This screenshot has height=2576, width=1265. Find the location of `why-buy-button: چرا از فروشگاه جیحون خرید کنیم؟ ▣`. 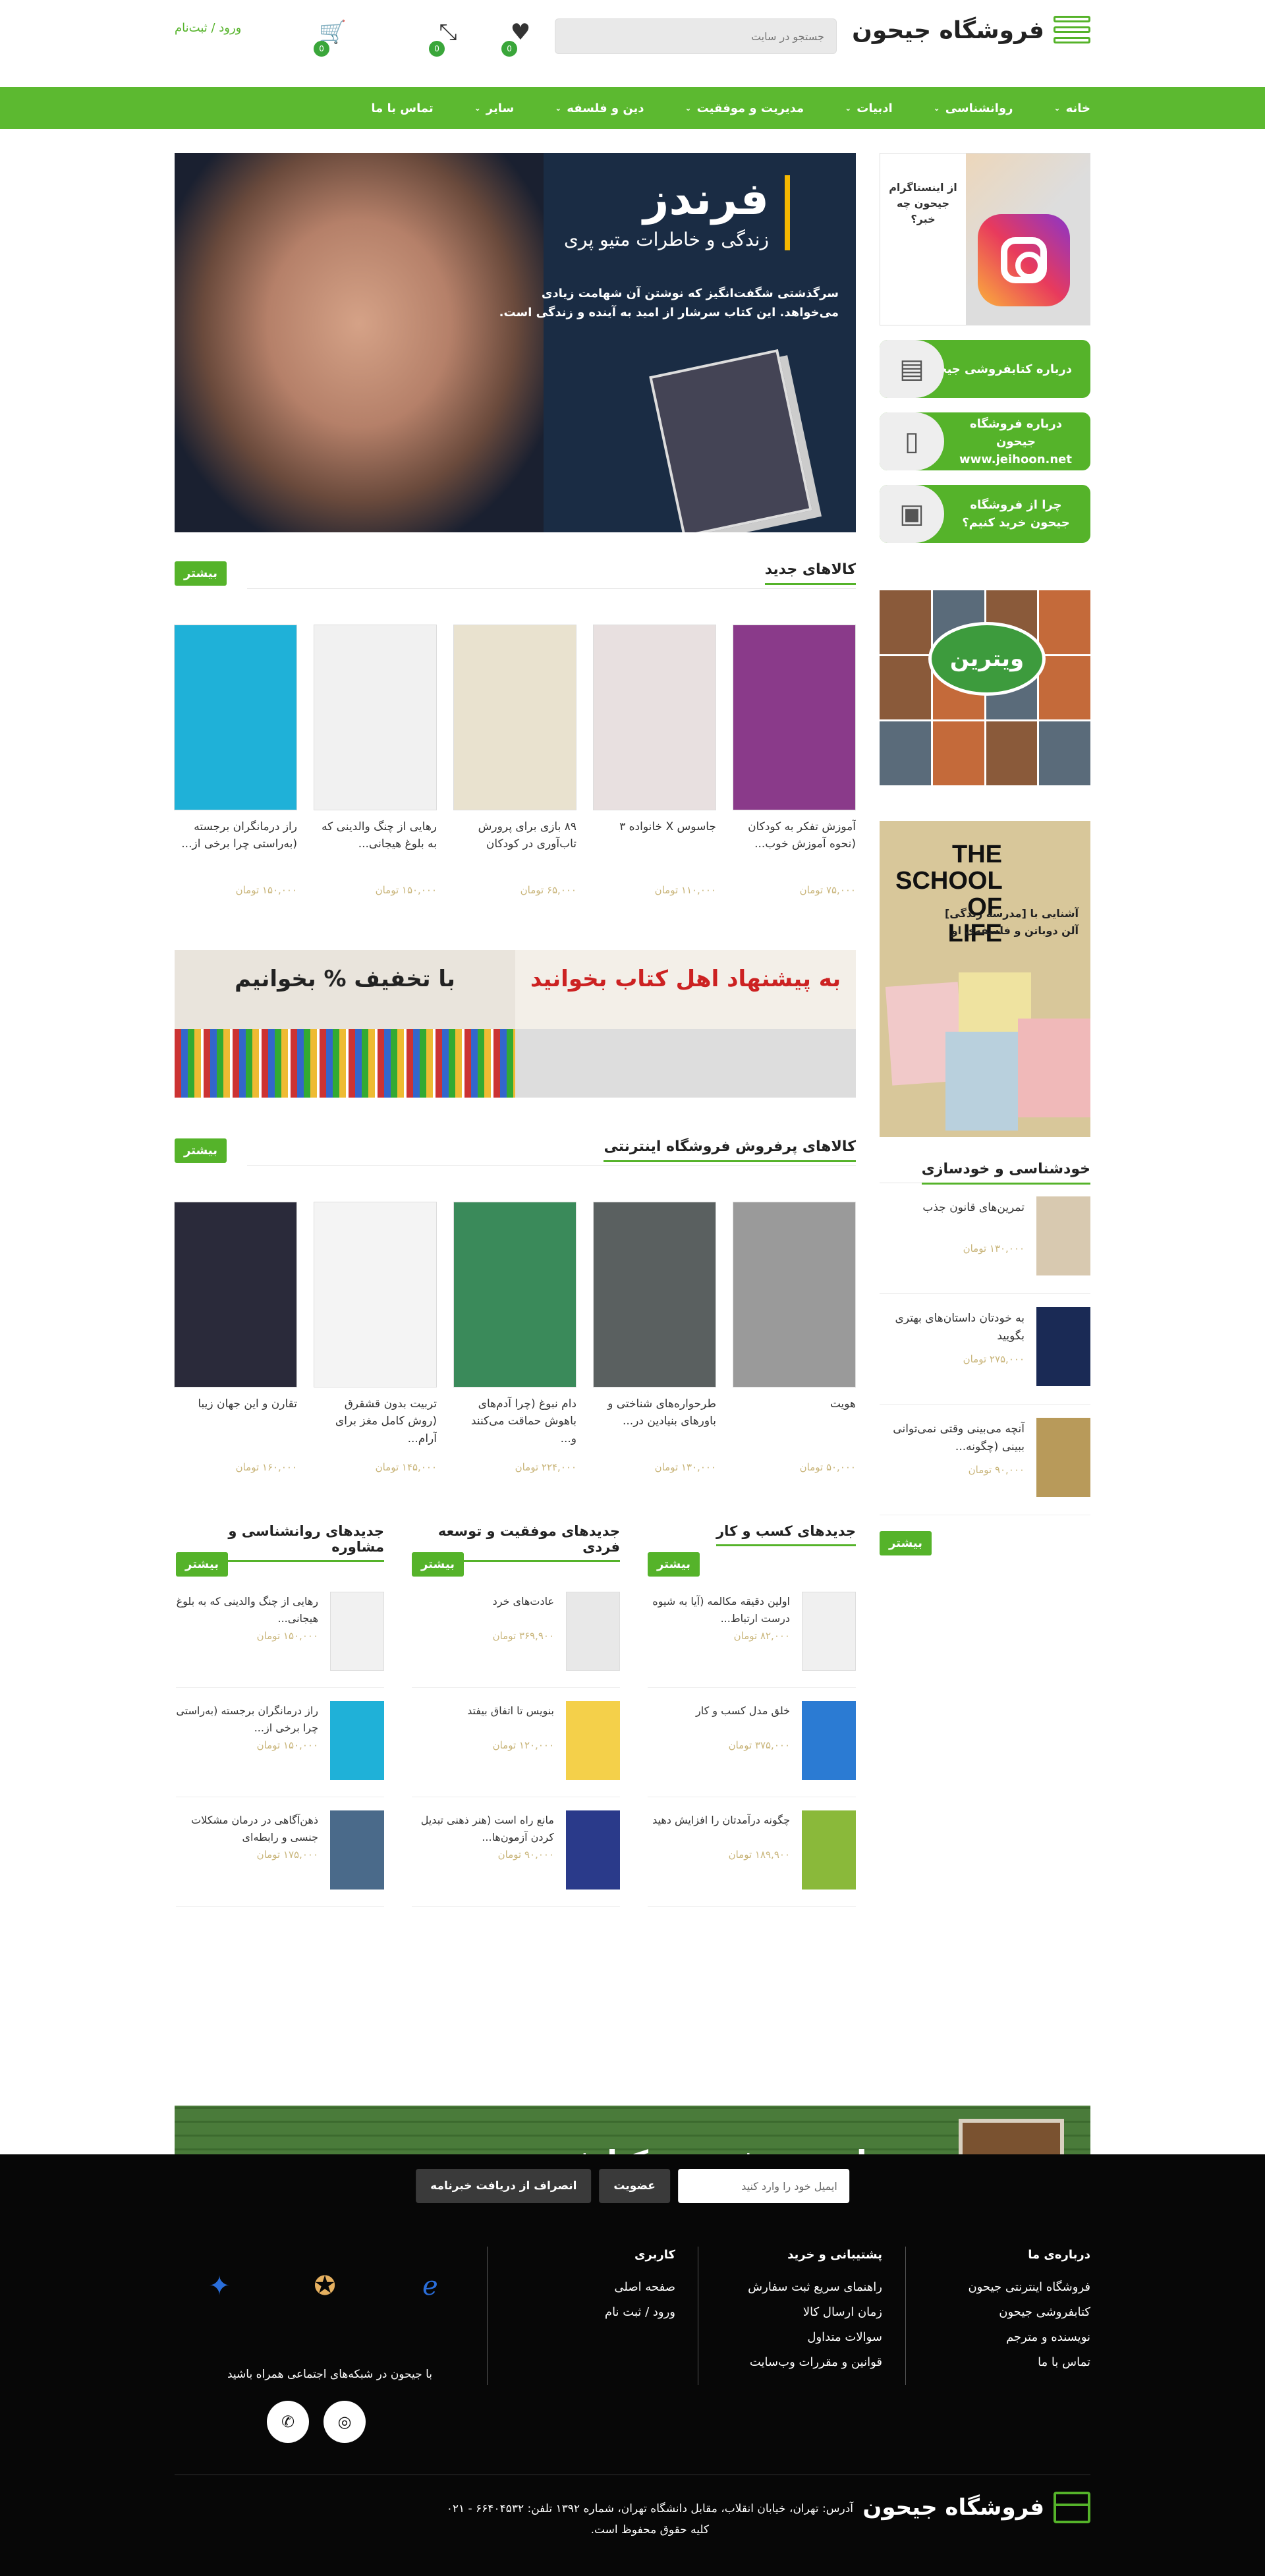

why-buy-button: چرا از فروشگاه جیحون خرید کنیم؟ ▣ is located at coordinates (985, 514).